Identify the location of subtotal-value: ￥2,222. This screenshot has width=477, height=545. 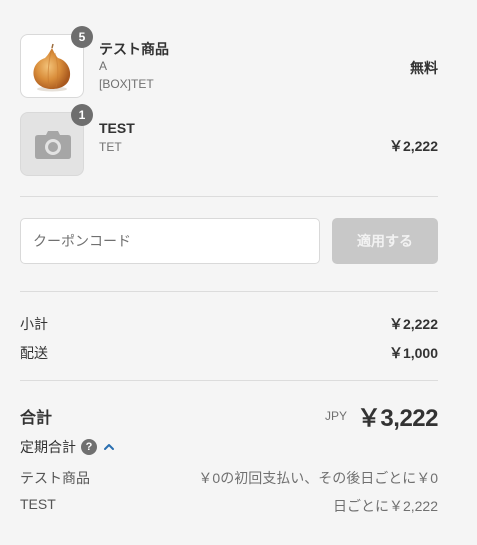
(413, 324).